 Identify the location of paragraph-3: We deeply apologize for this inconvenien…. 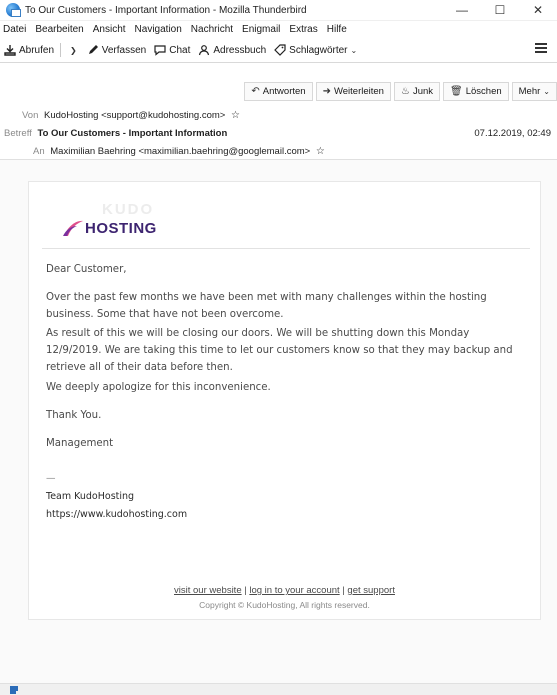
(158, 387).